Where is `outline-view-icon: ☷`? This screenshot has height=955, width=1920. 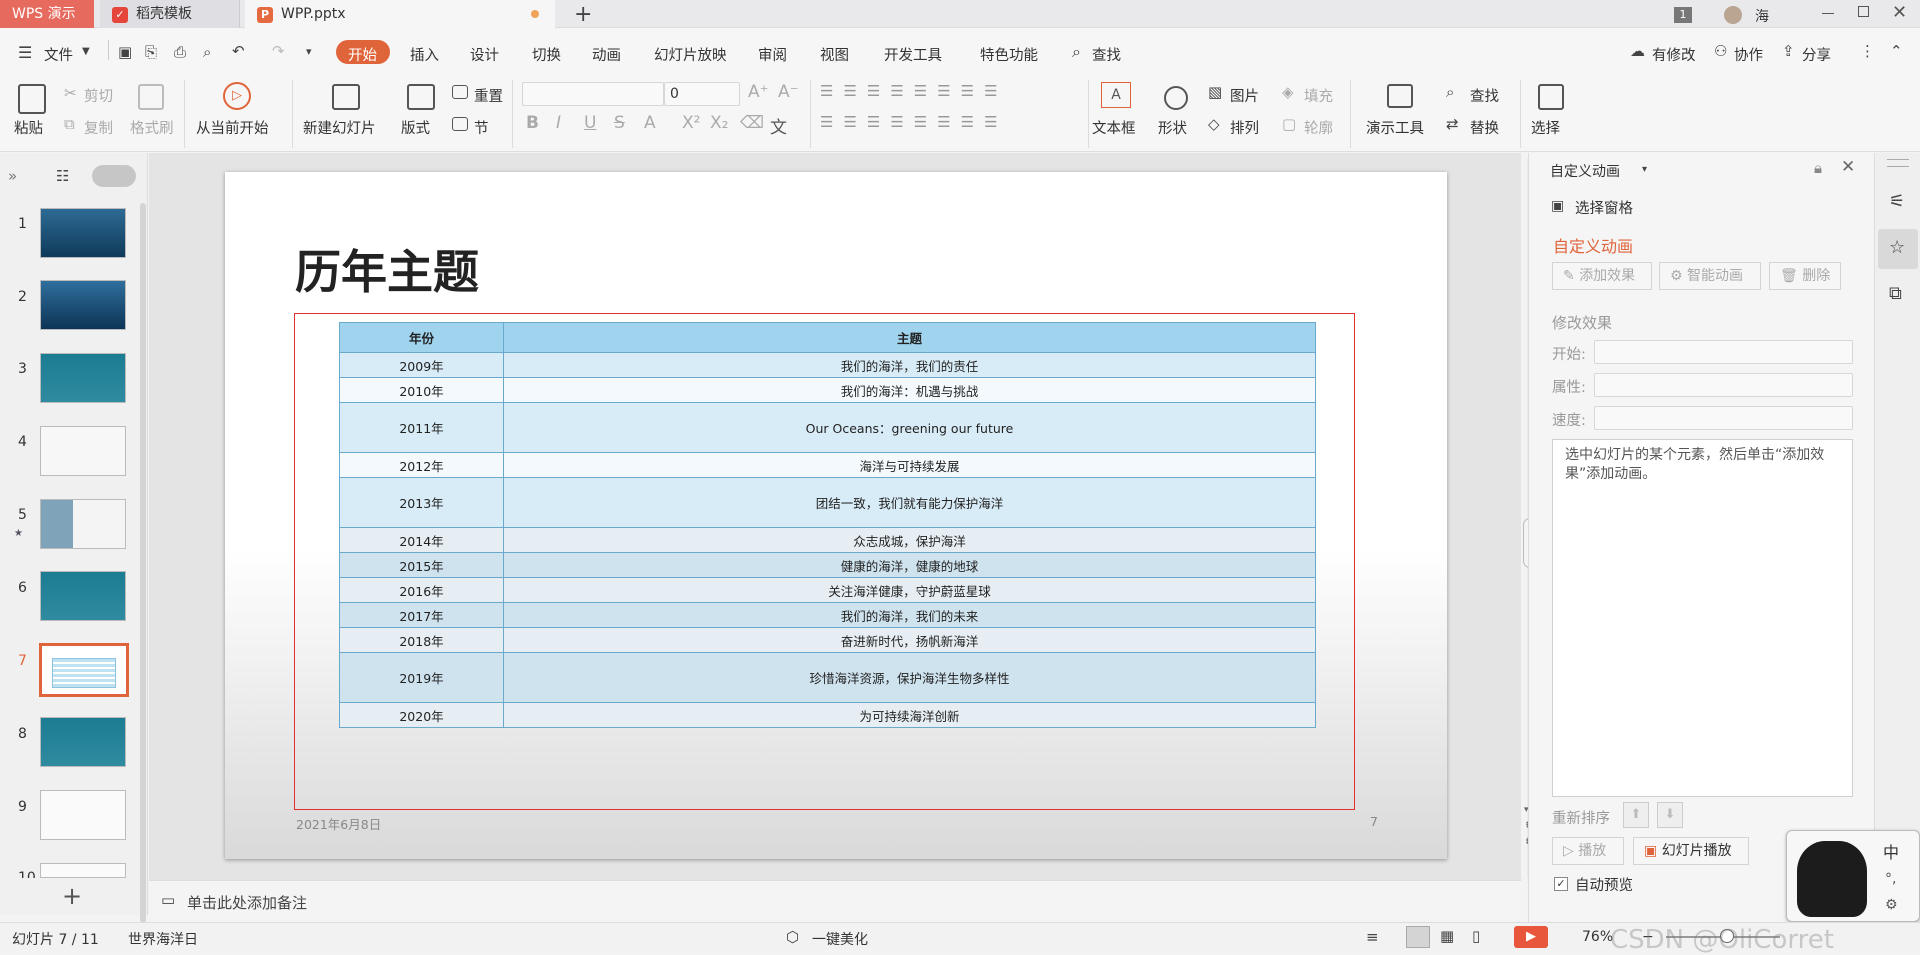 outline-view-icon: ☷ is located at coordinates (62, 176).